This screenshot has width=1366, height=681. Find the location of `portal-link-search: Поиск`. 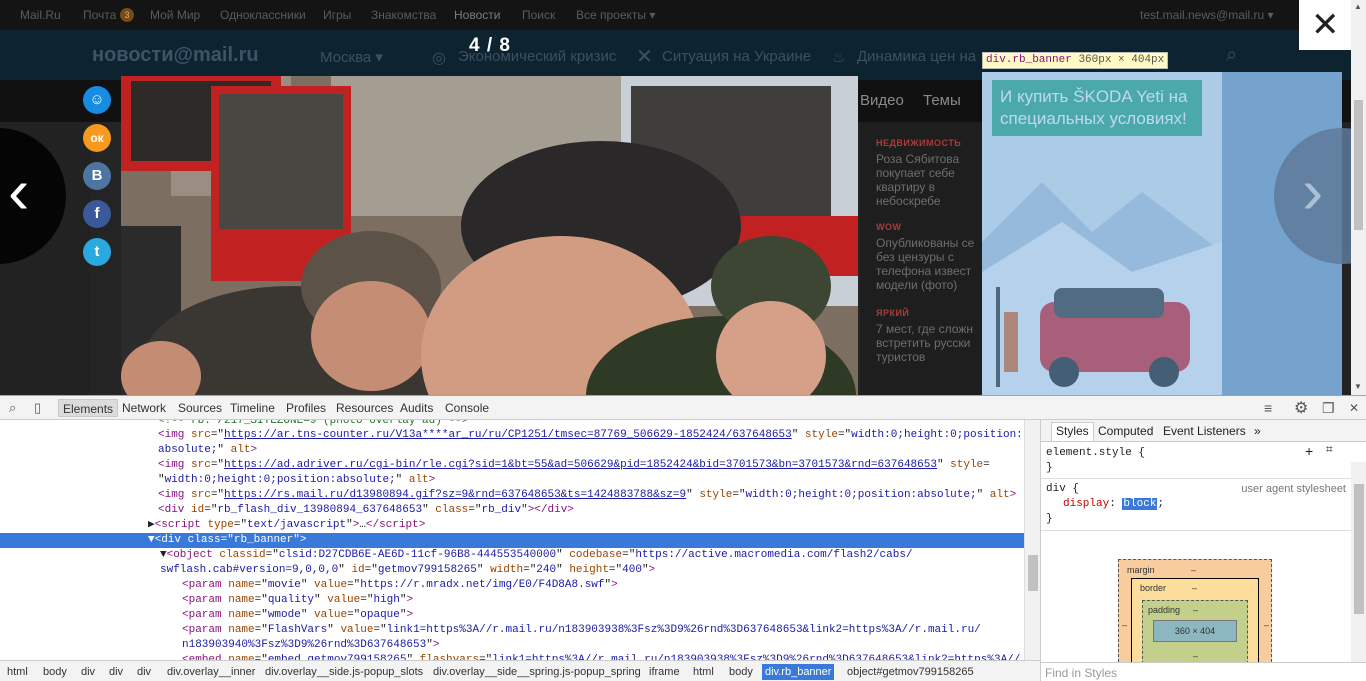

portal-link-search: Поиск is located at coordinates (538, 15).